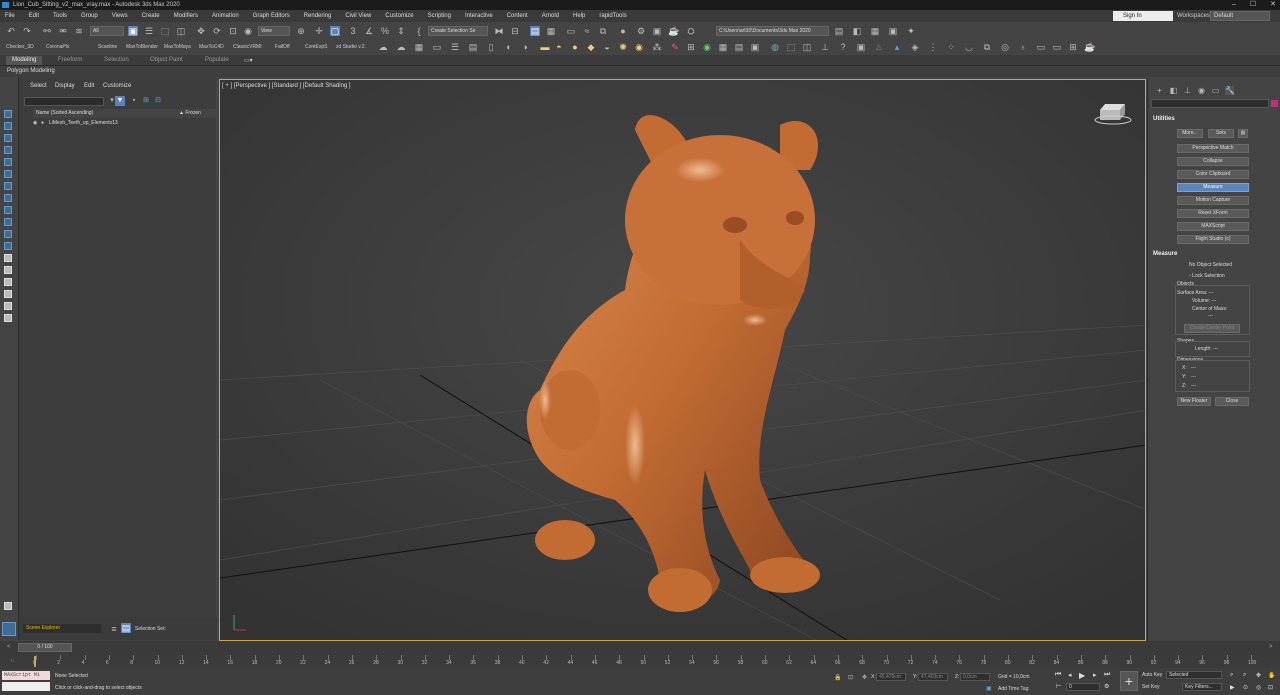  What do you see at coordinates (1194, 675) in the screenshot?
I see `selected-dropdown: Selected` at bounding box center [1194, 675].